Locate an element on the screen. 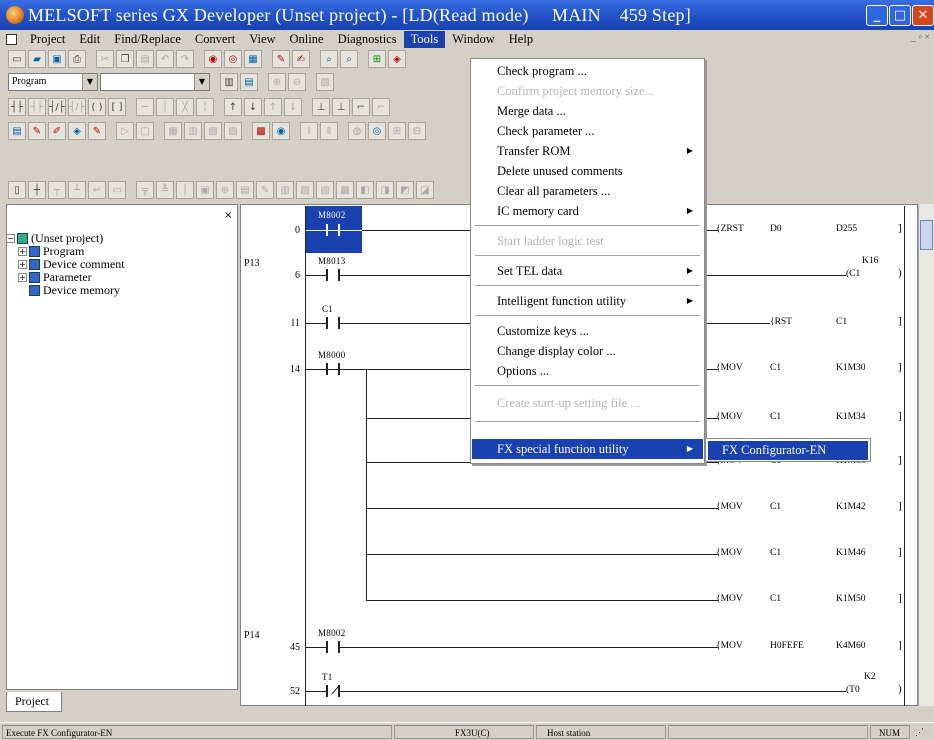  delete-line-icon: ╳ is located at coordinates (185, 107).